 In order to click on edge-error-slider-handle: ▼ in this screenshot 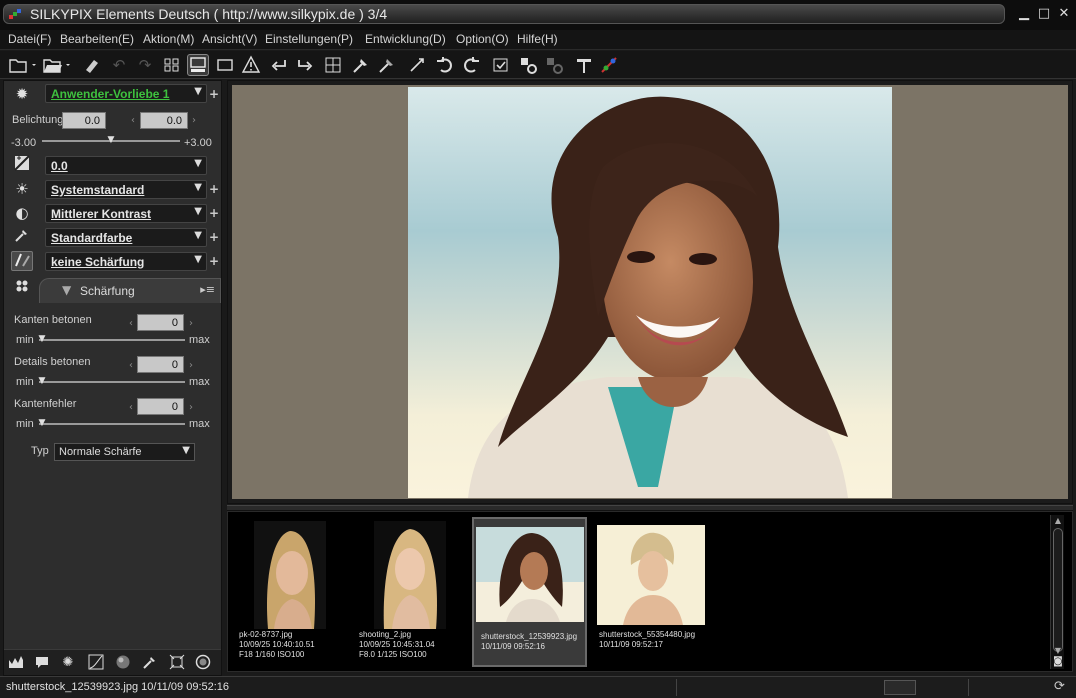, I will do `click(42, 423)`.